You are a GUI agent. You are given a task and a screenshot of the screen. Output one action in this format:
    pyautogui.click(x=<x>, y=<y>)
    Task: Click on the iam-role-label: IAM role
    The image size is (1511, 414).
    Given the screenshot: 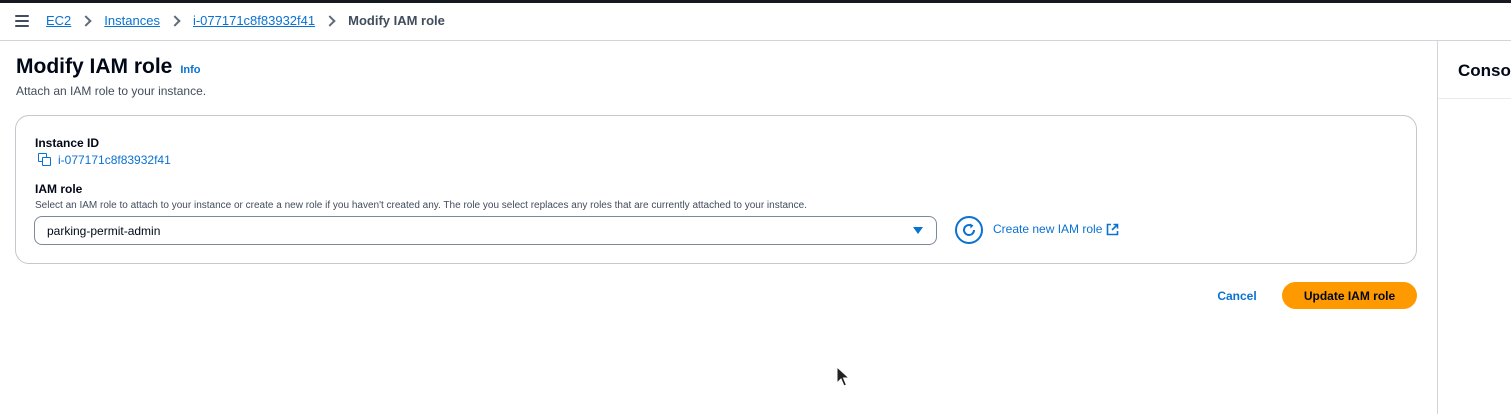 What is the action you would take?
    pyautogui.click(x=59, y=189)
    